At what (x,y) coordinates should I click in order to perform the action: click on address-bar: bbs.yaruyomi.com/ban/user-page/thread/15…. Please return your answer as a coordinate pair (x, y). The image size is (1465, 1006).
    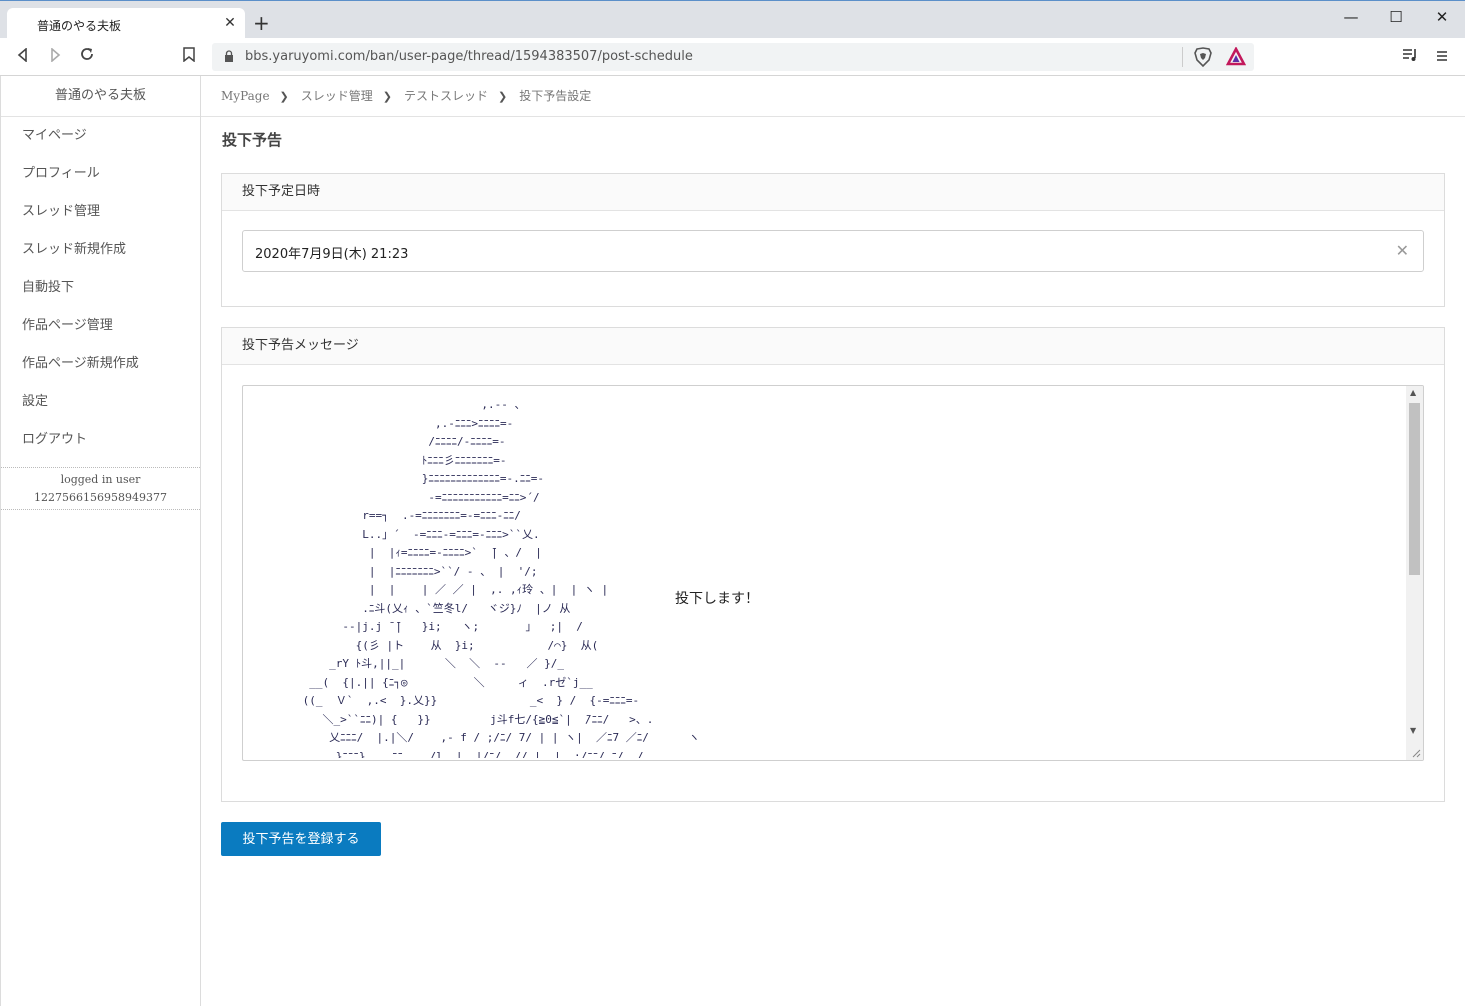
    Looking at the image, I should click on (733, 57).